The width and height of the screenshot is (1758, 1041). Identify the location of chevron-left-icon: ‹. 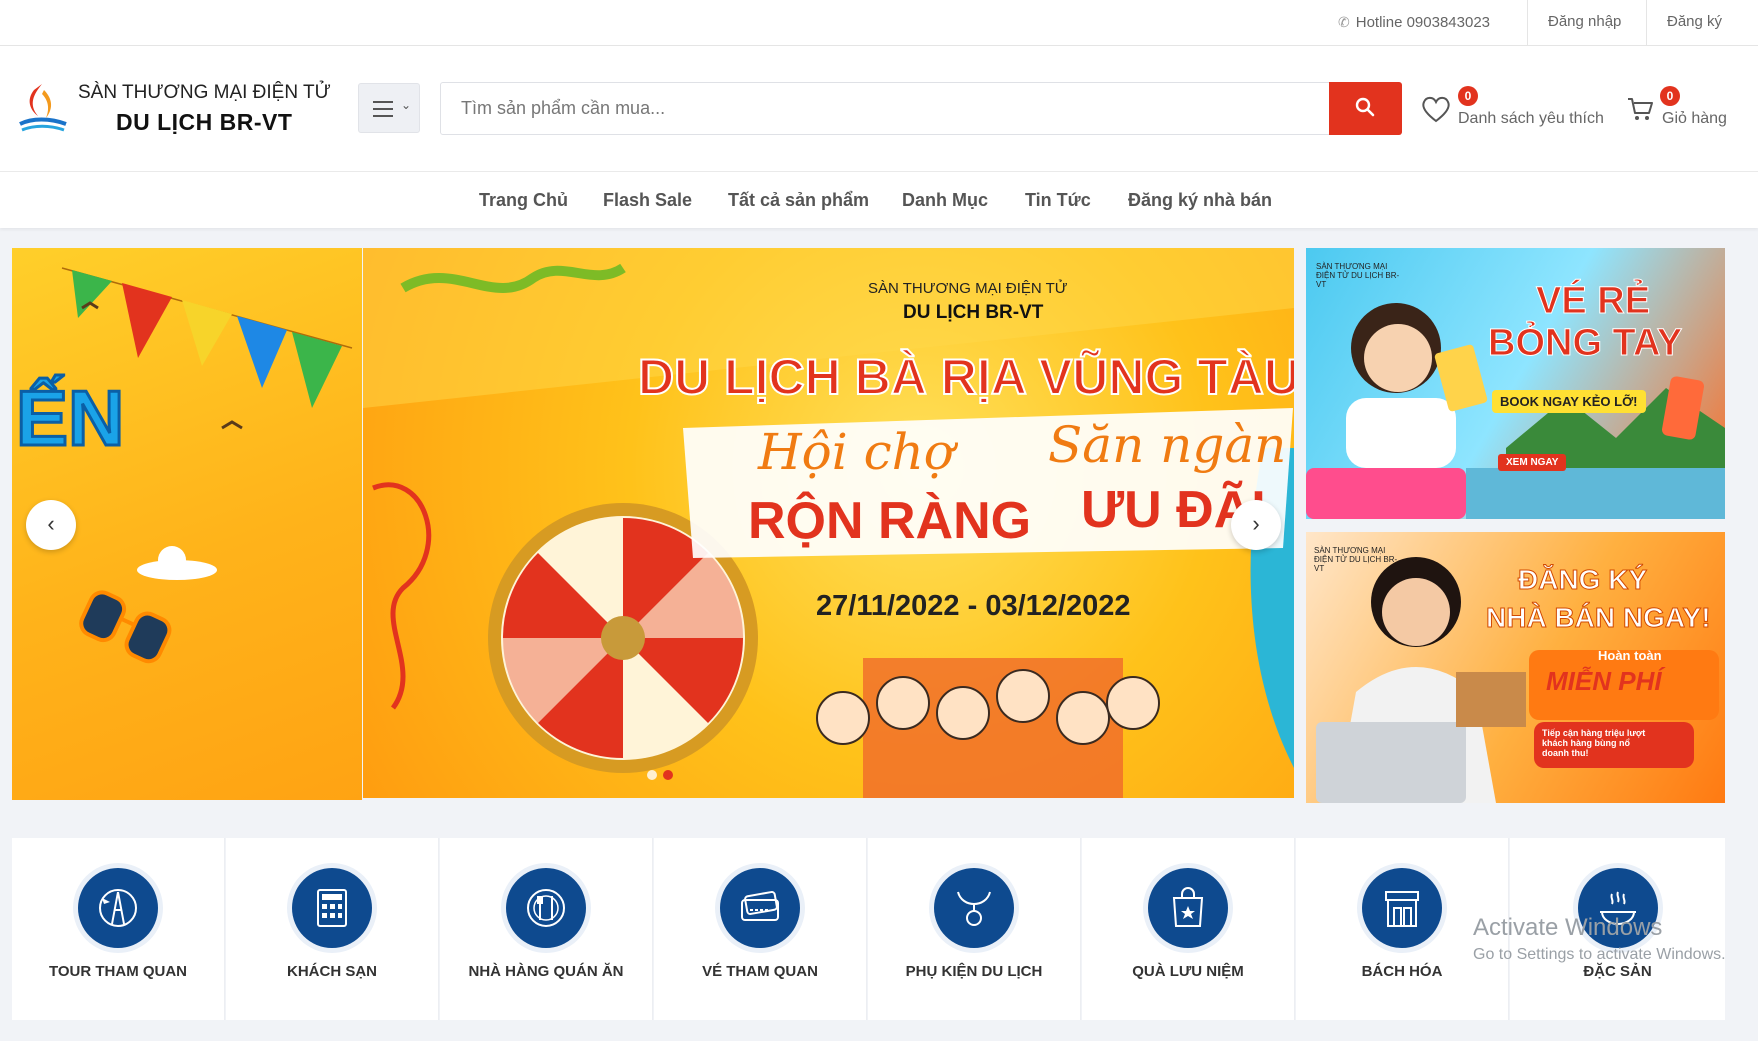
(51, 523).